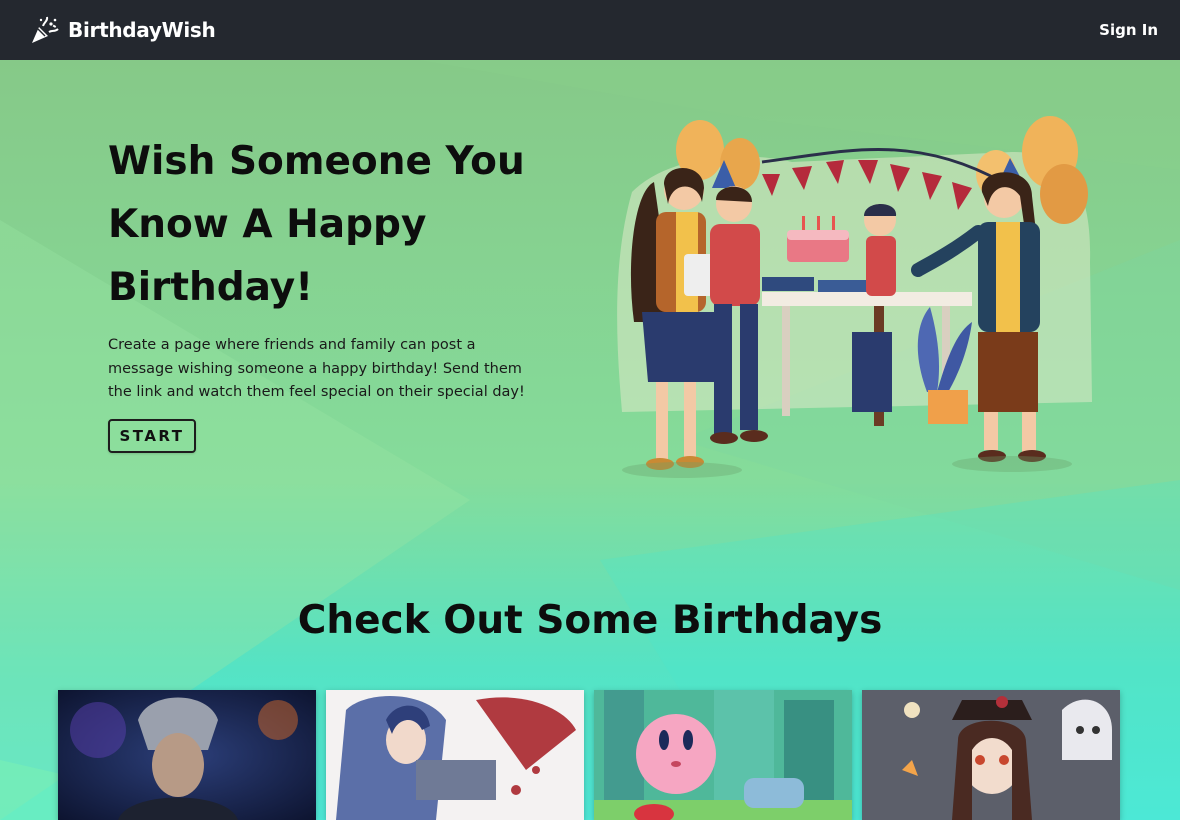  What do you see at coordinates (316, 224) in the screenshot?
I see `hero-title: Wish Someone You Know A Happy Birthday!` at bounding box center [316, 224].